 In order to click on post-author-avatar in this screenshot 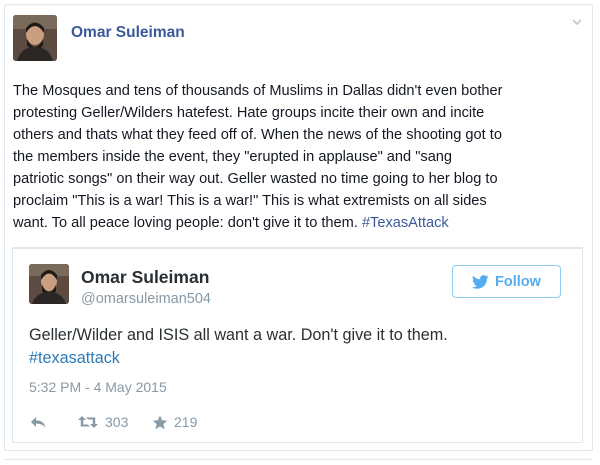, I will do `click(35, 38)`.